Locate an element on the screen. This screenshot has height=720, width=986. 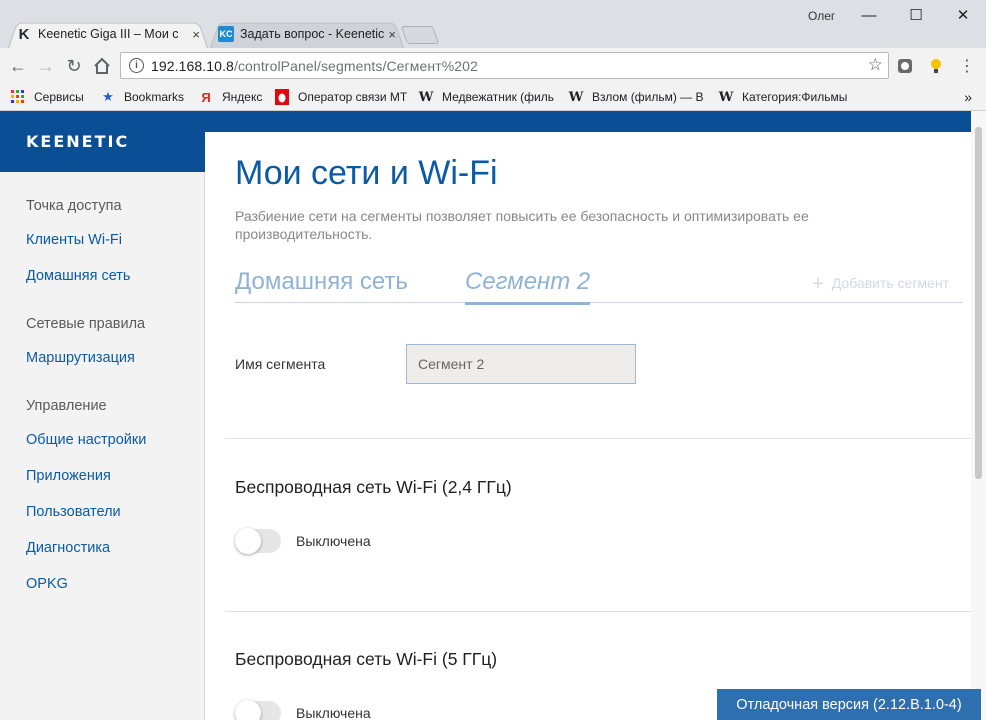
bookmark-label: Bookmarks is located at coordinates (154, 97).